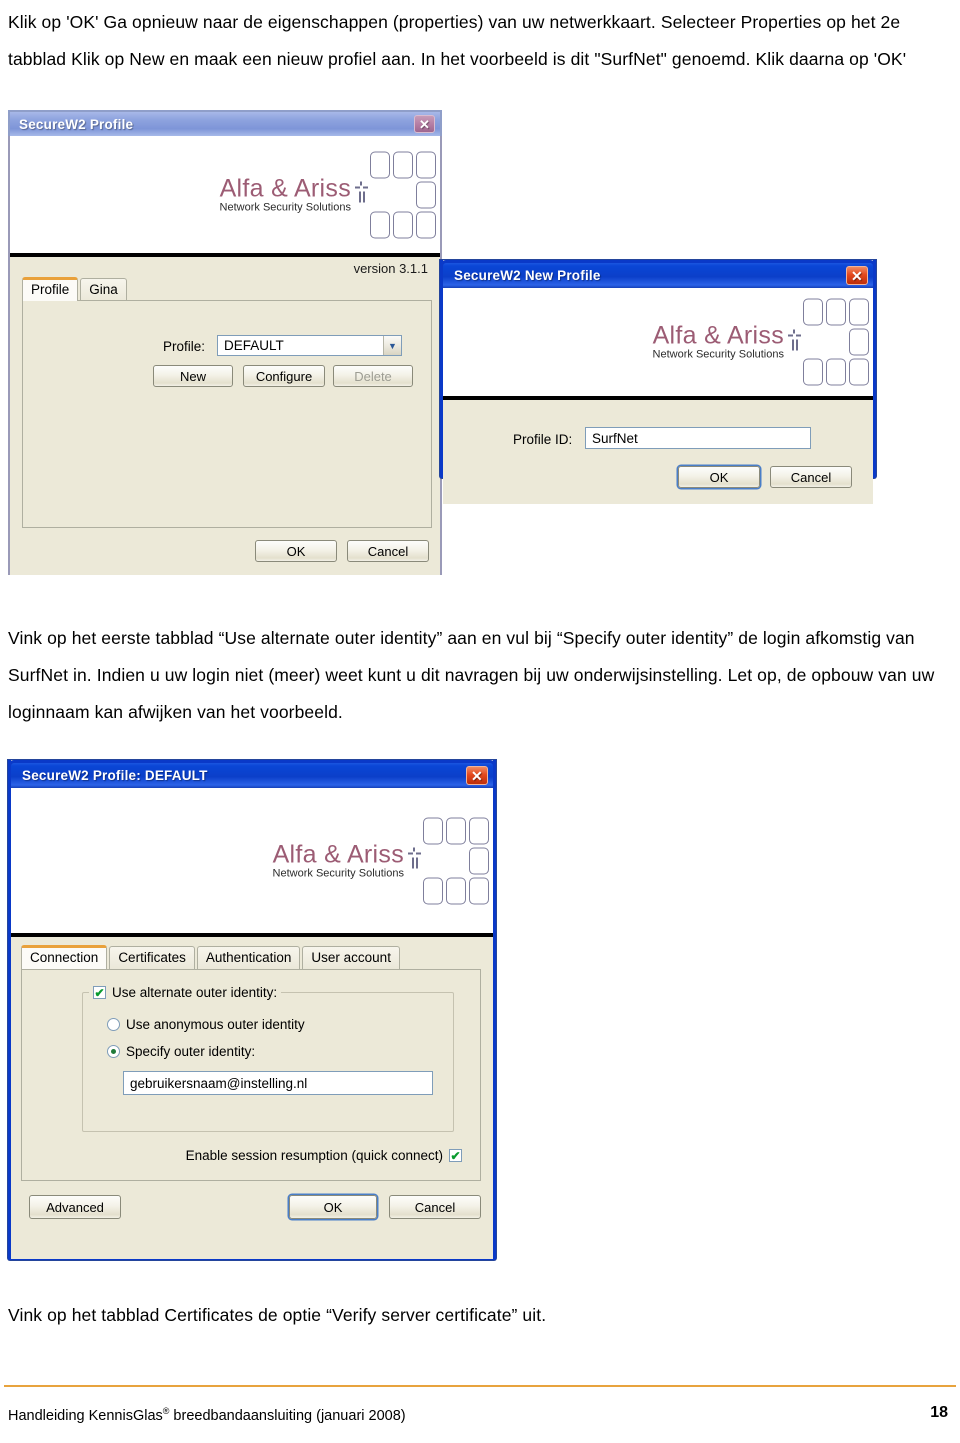 The height and width of the screenshot is (1443, 960). I want to click on use-alternate-outer-identity-checkbox-row: ✔ Use alternate outer identity:, so click(185, 992).